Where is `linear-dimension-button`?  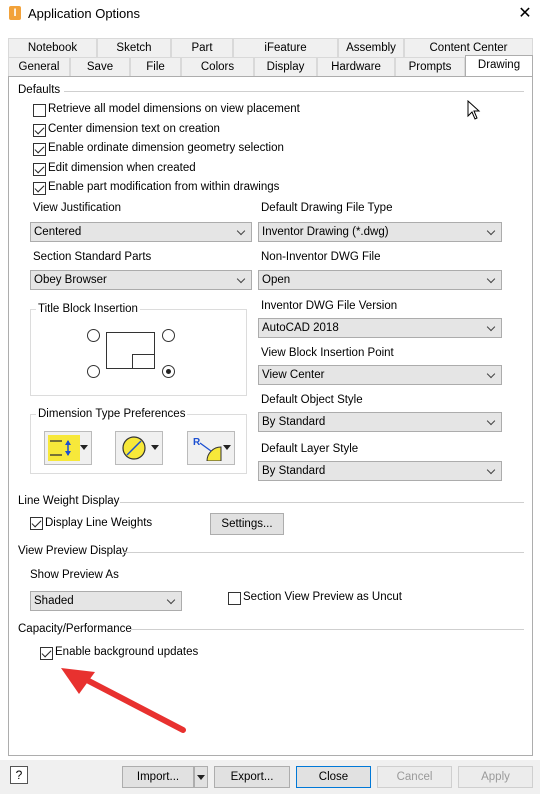 linear-dimension-button is located at coordinates (68, 448).